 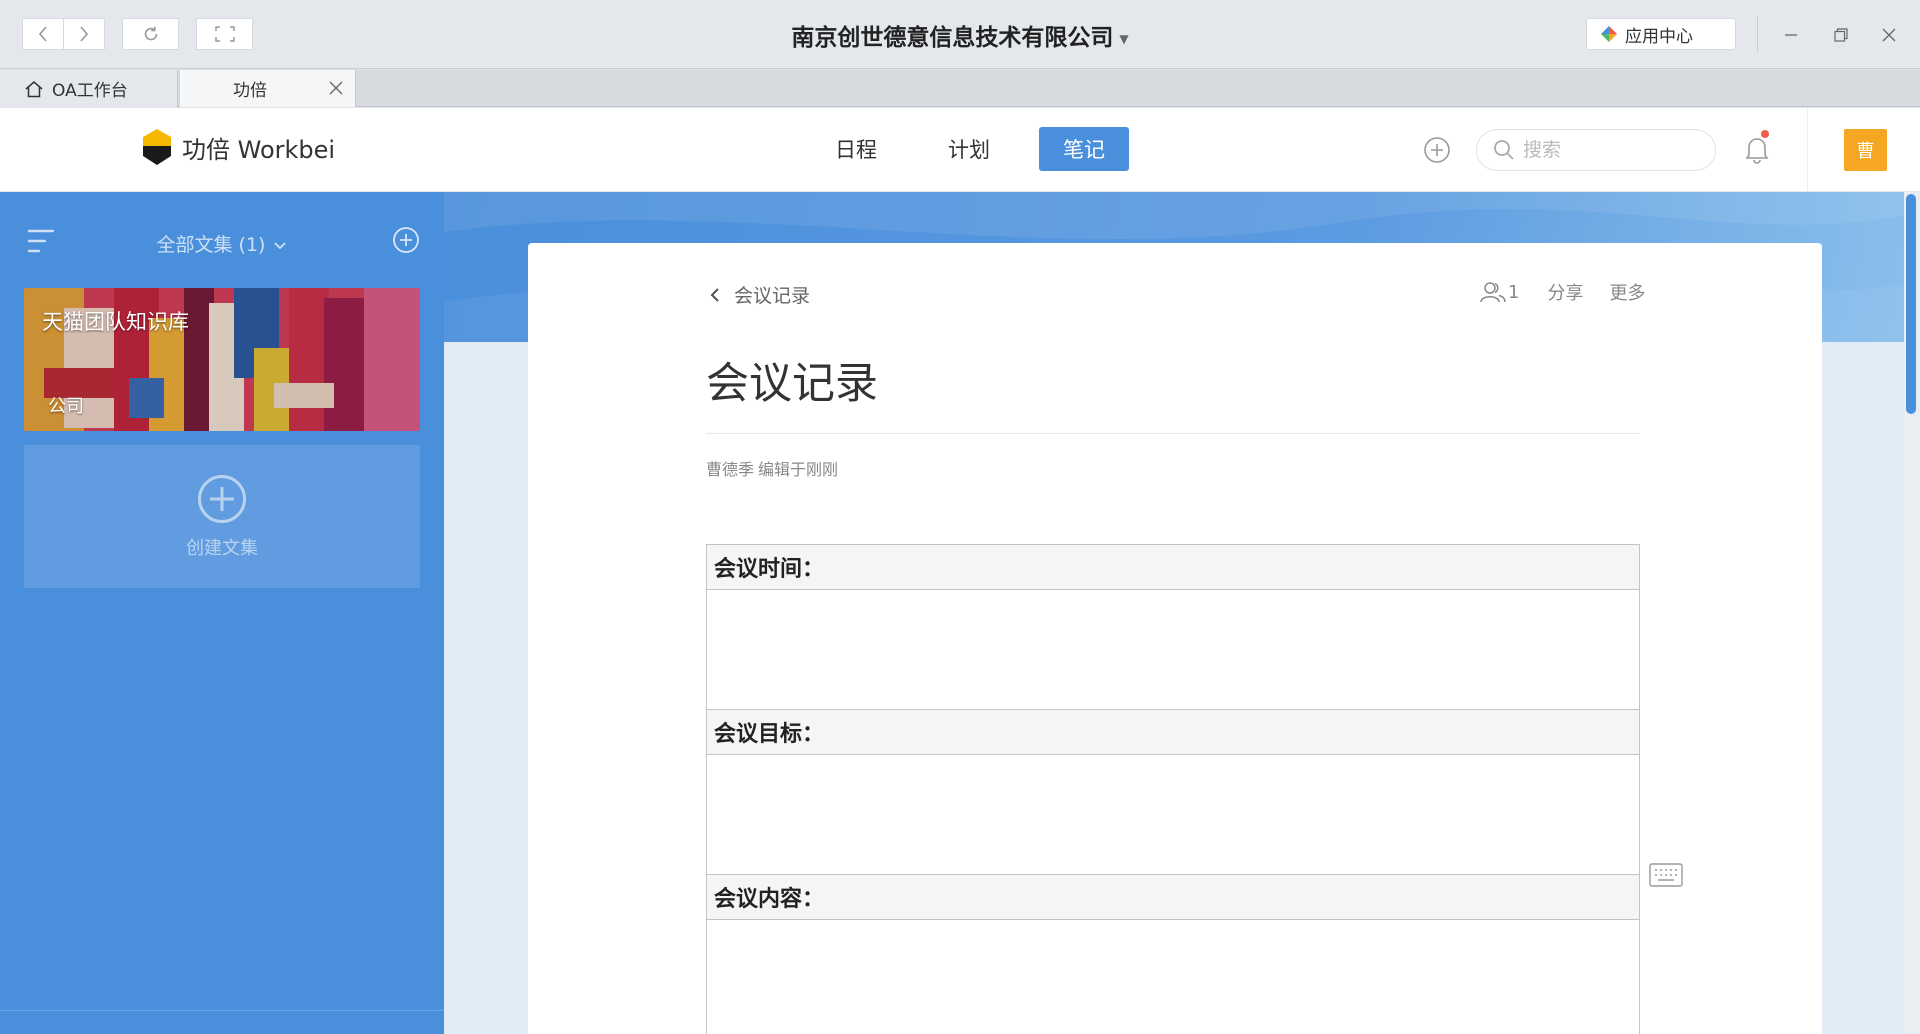 What do you see at coordinates (730, 469) in the screenshot?
I see `author-name: 曹德季` at bounding box center [730, 469].